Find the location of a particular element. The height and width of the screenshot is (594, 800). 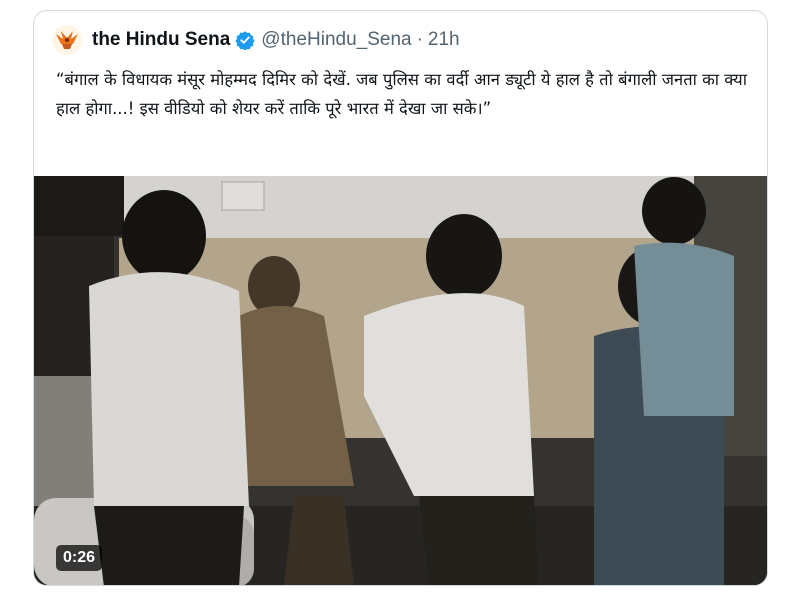

display-name: the Hindu Sena is located at coordinates (161, 40).